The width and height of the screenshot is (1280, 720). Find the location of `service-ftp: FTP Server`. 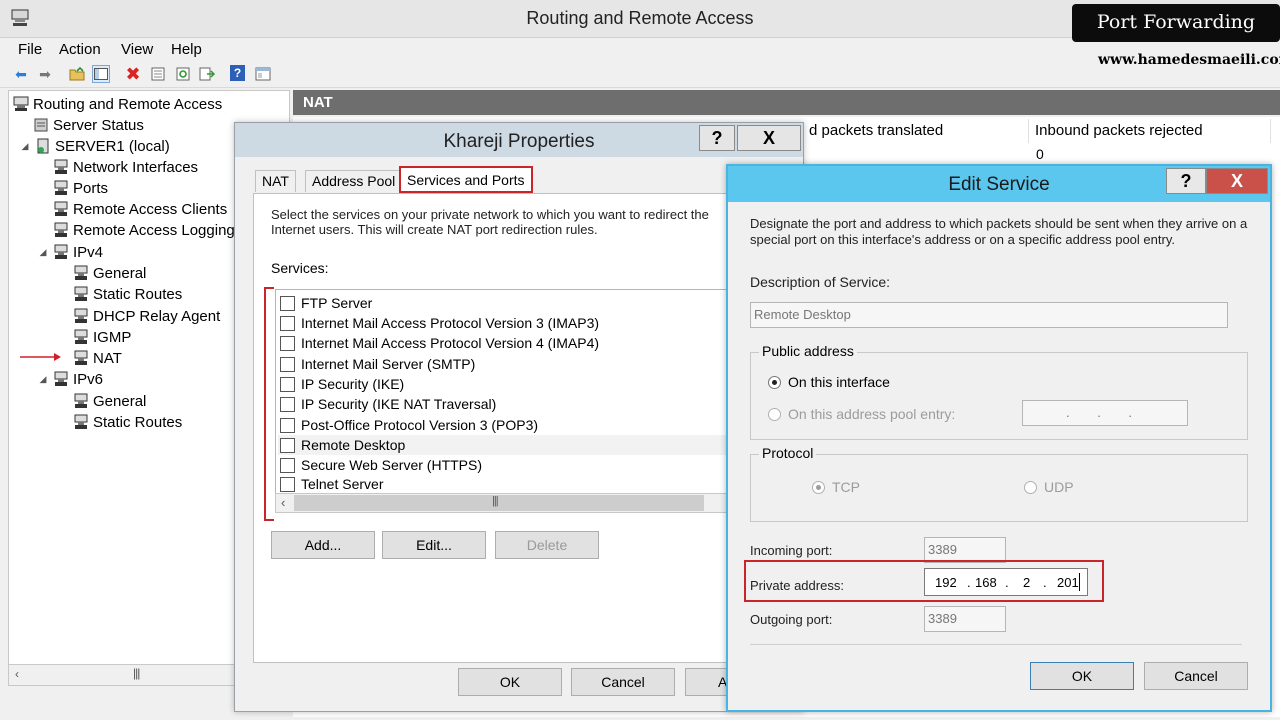

service-ftp: FTP Server is located at coordinates (504, 303).